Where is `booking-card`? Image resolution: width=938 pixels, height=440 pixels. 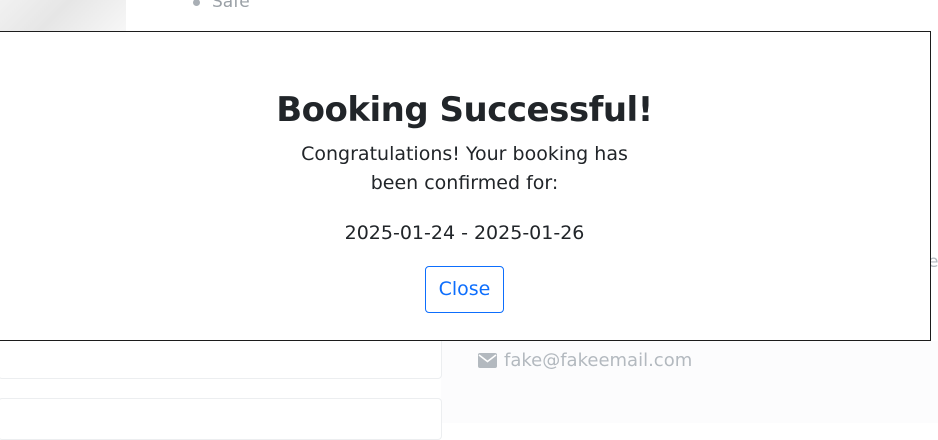
booking-card is located at coordinates (221, 419).